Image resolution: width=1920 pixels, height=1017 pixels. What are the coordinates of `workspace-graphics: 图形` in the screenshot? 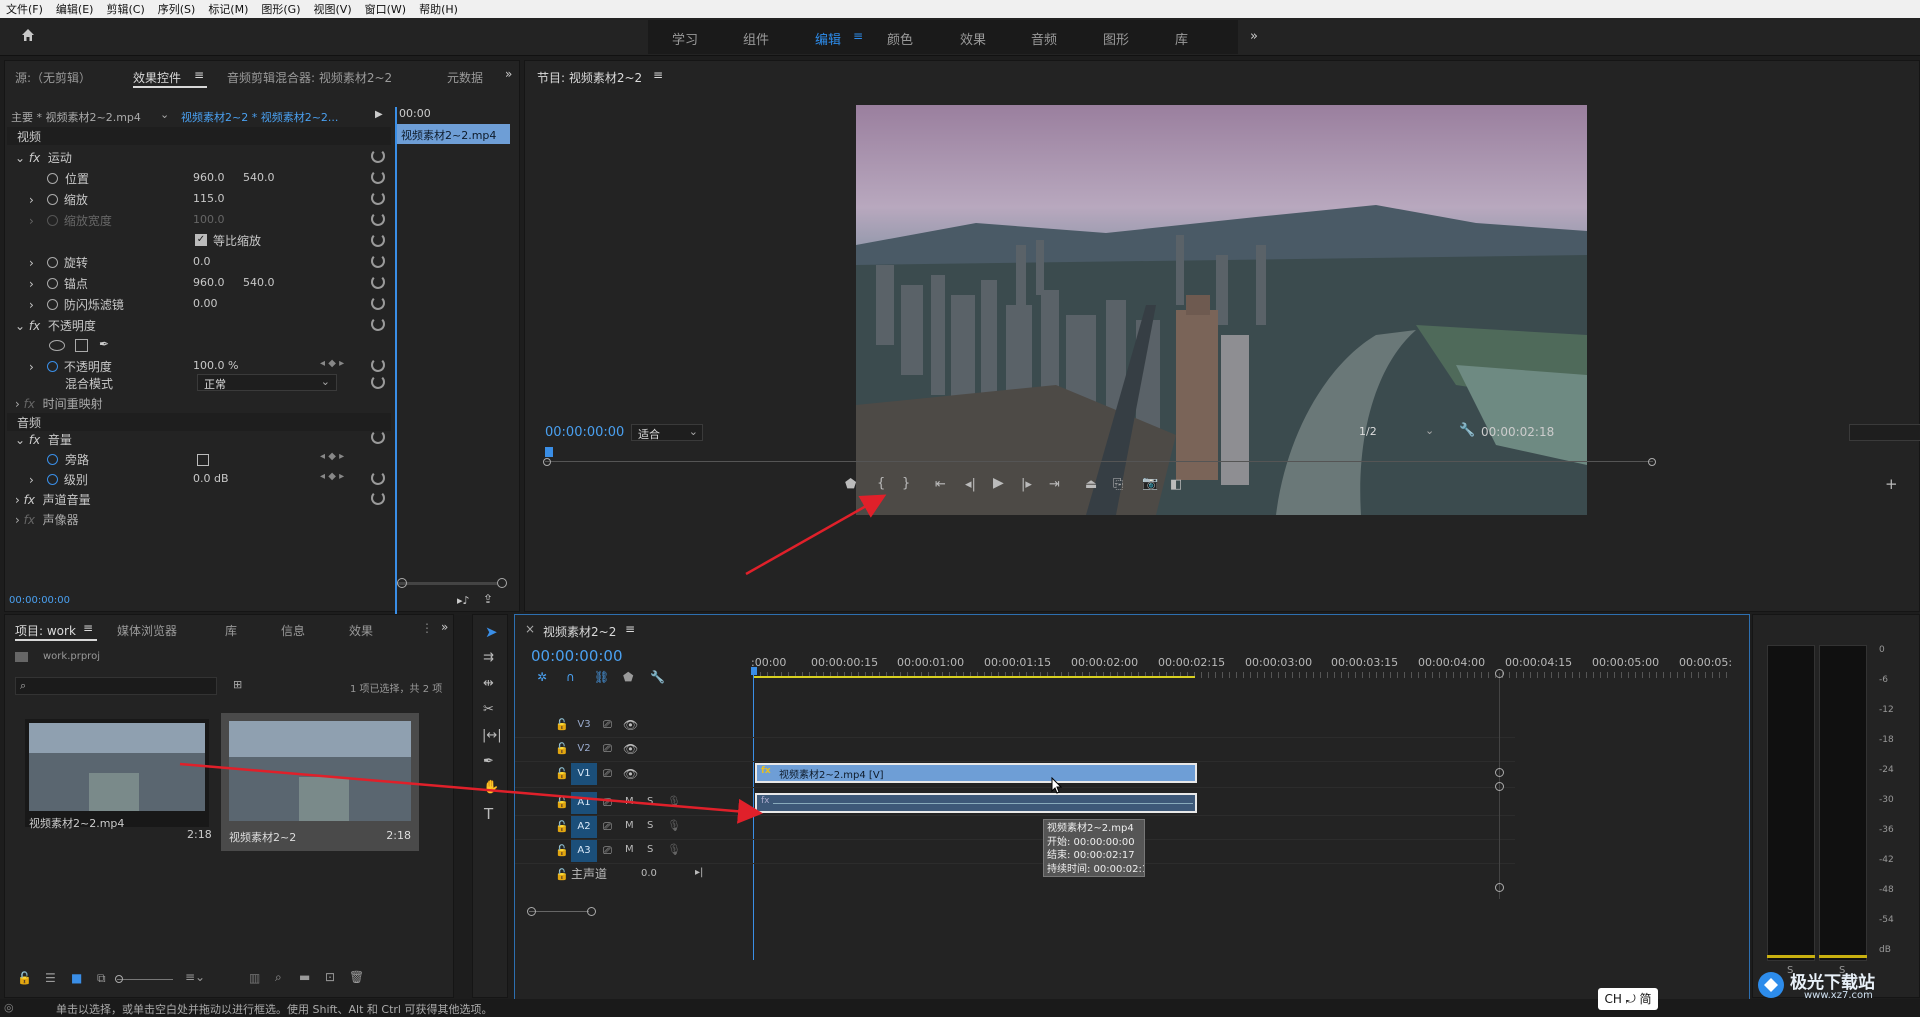 It's located at (1116, 38).